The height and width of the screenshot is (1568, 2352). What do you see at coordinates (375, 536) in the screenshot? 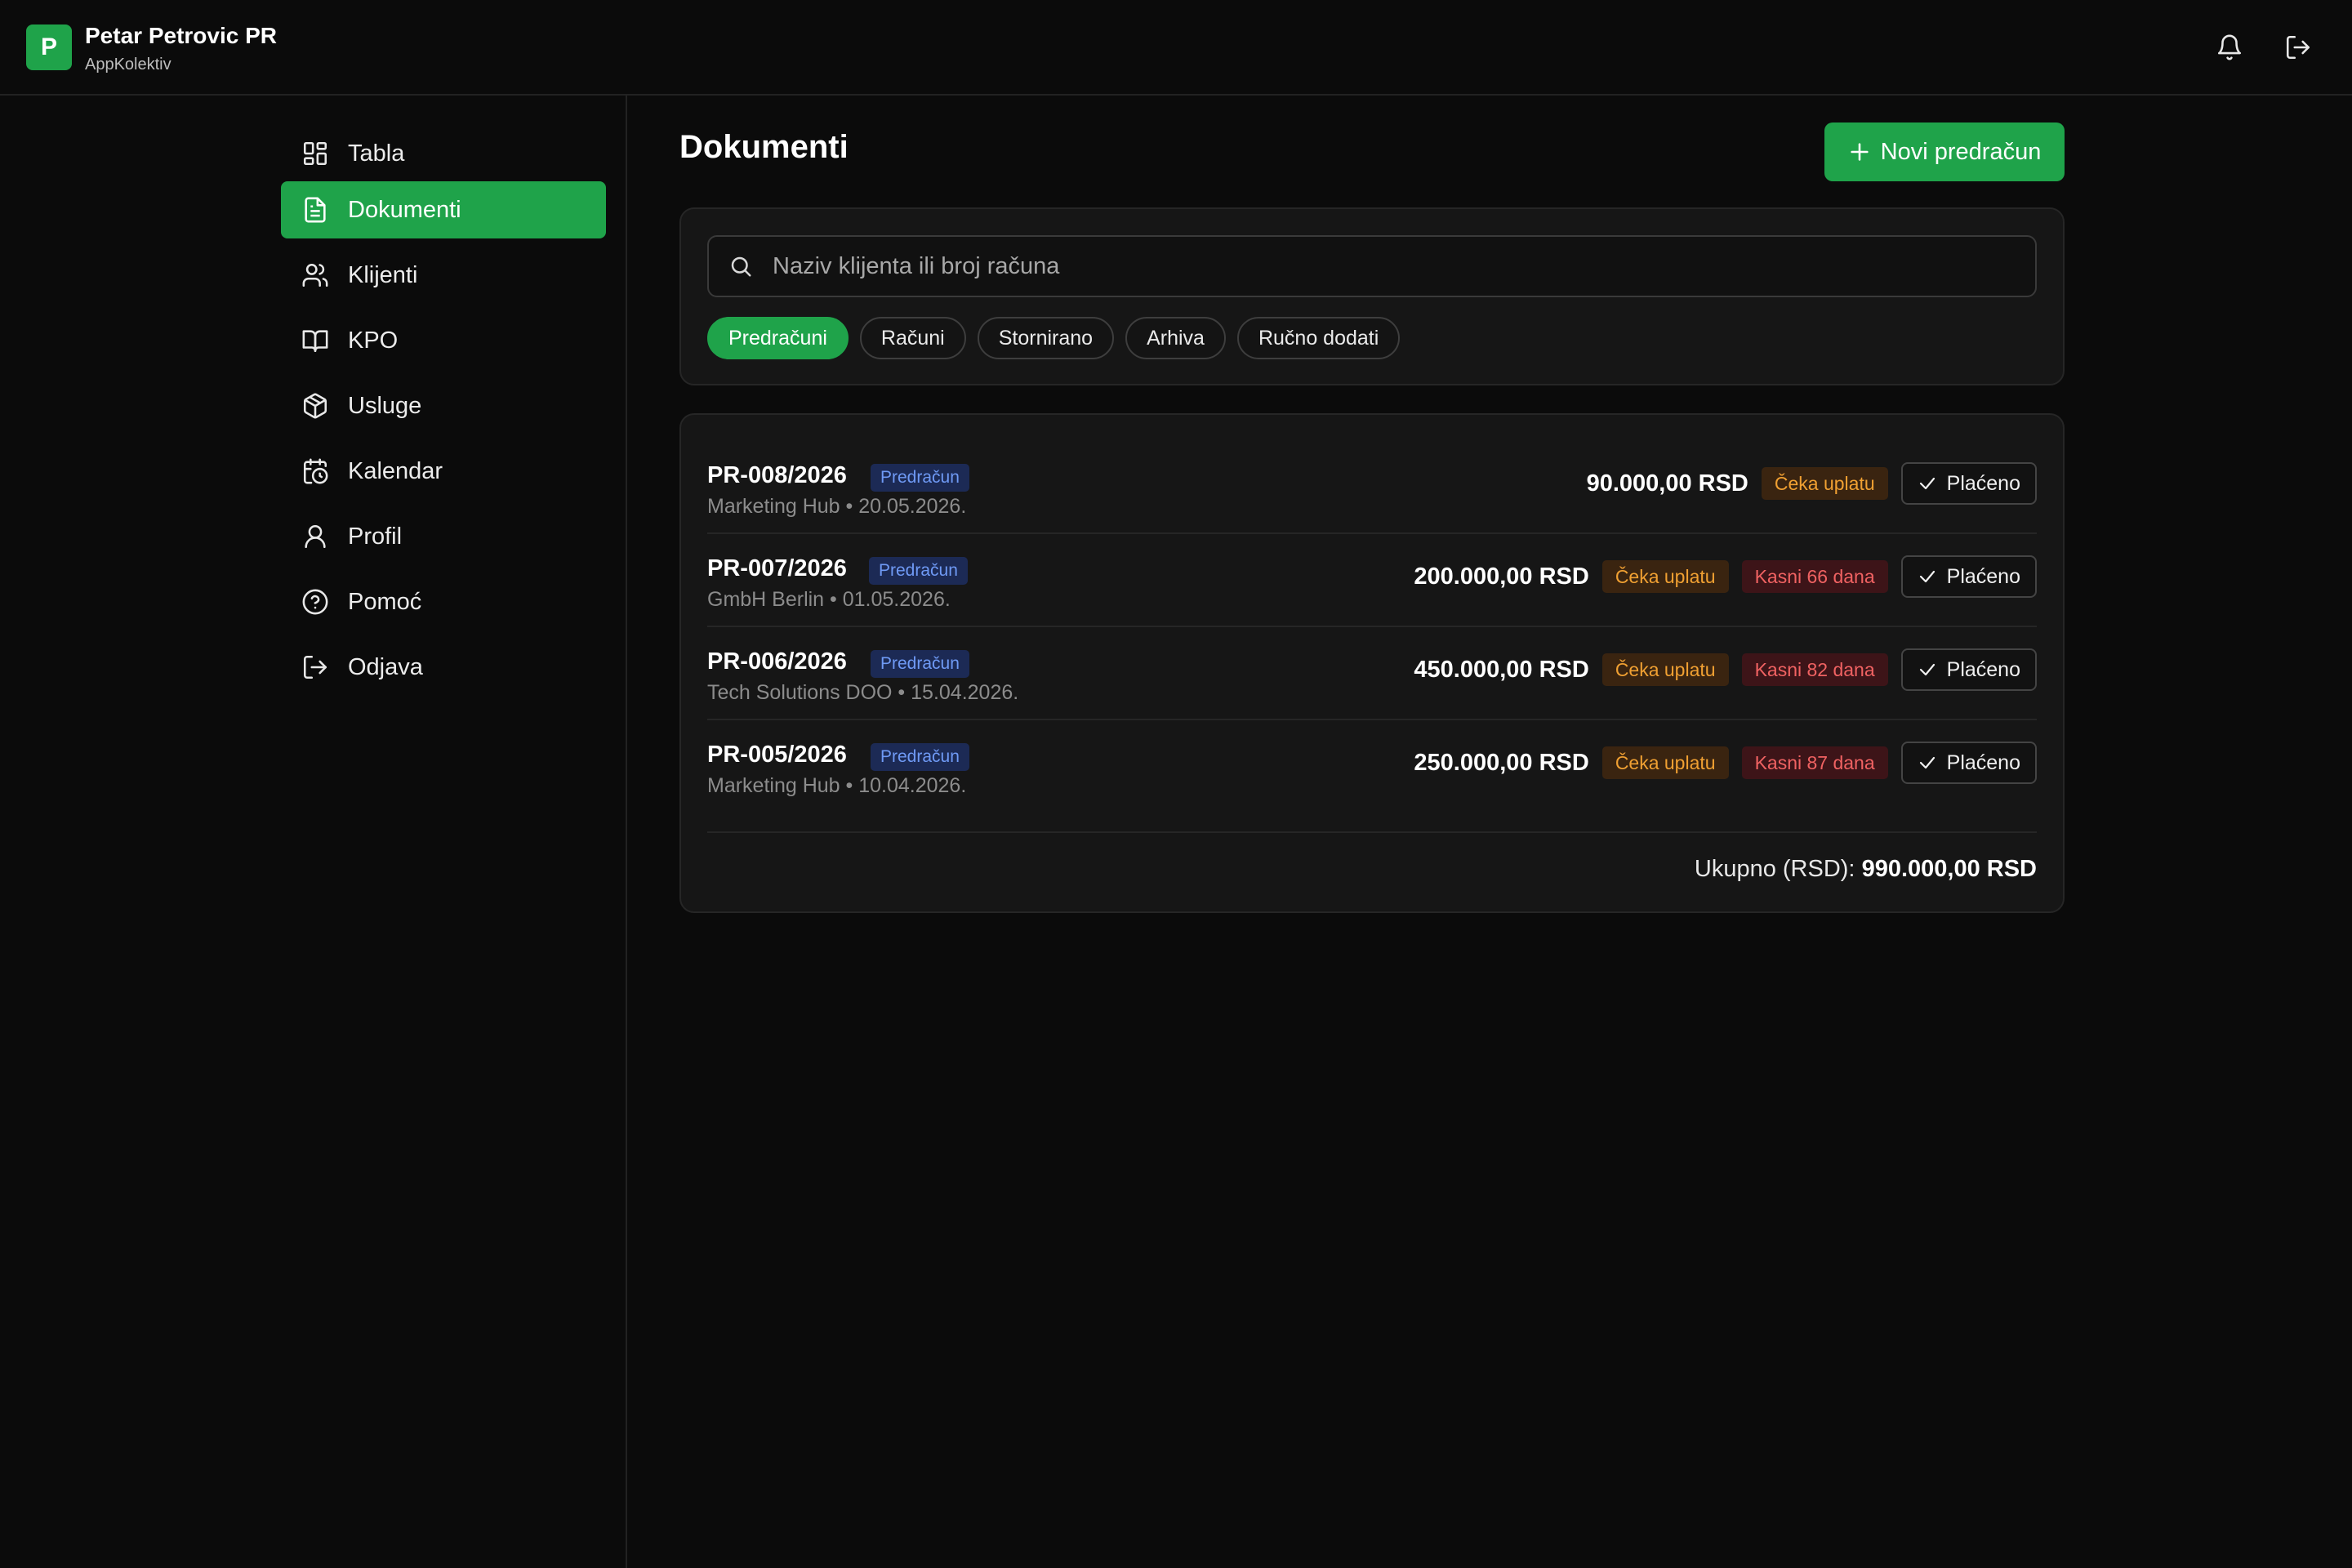
I see `sidebar-item-label: Profil` at bounding box center [375, 536].